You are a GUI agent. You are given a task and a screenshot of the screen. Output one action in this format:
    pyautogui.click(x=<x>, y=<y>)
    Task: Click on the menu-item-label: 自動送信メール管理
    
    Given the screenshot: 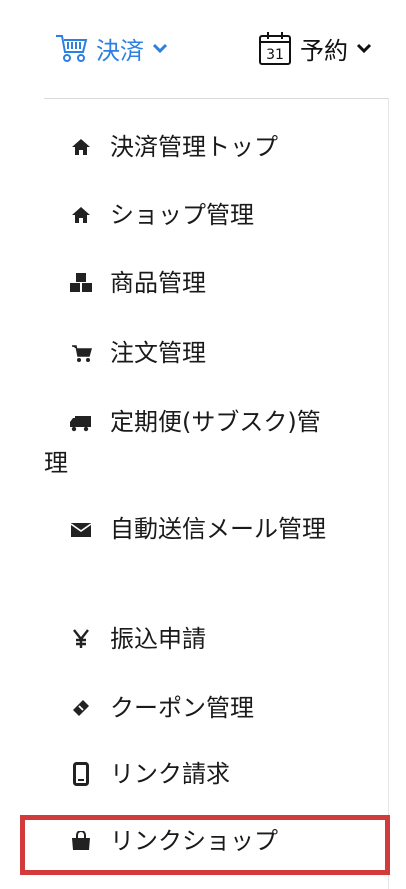 What is the action you would take?
    pyautogui.click(x=218, y=529)
    